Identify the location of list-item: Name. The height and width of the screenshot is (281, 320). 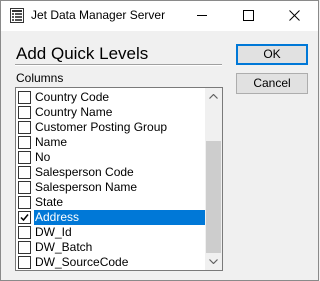
(111, 142).